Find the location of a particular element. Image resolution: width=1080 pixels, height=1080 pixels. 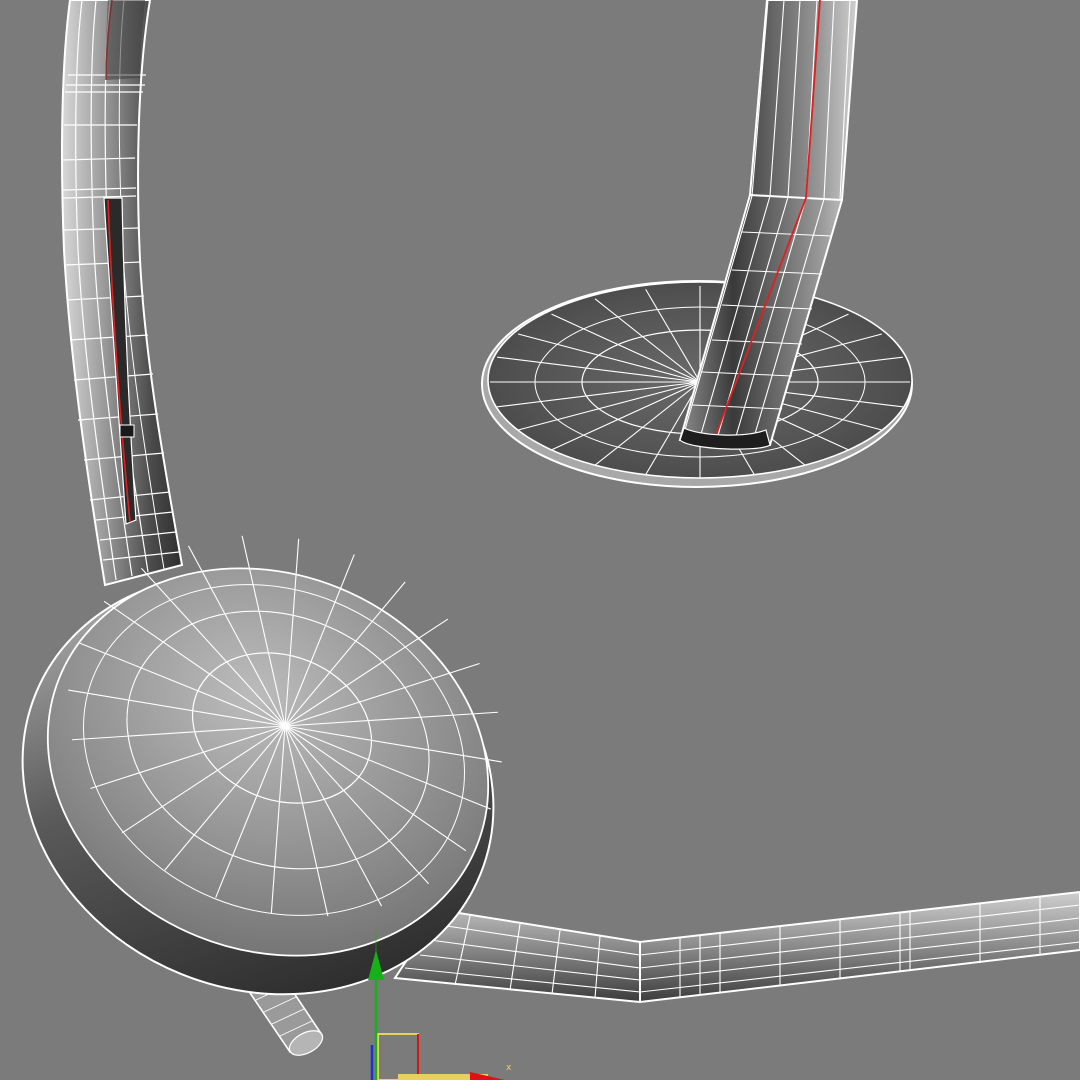

gizmo-plane-handle is located at coordinates (398, 1056).